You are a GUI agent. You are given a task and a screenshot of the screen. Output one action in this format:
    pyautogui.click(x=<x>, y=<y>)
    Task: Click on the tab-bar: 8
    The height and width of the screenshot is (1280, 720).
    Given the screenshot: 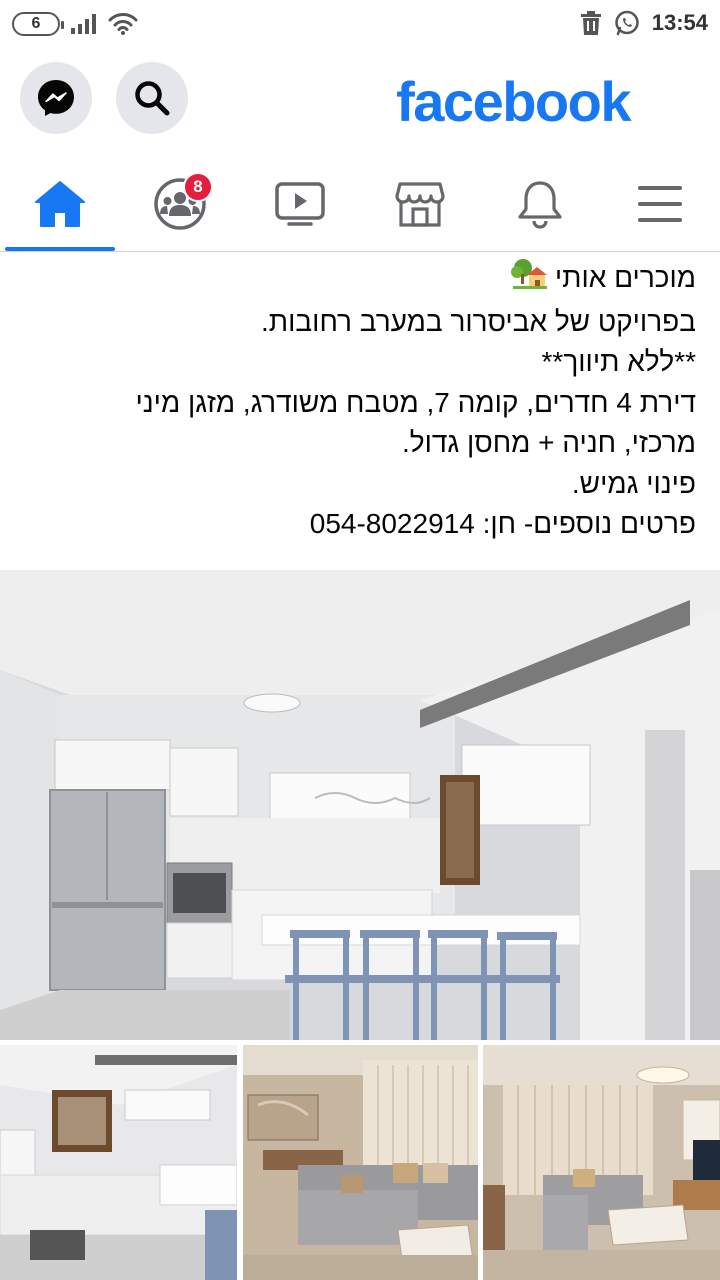 What is the action you would take?
    pyautogui.click(x=360, y=206)
    